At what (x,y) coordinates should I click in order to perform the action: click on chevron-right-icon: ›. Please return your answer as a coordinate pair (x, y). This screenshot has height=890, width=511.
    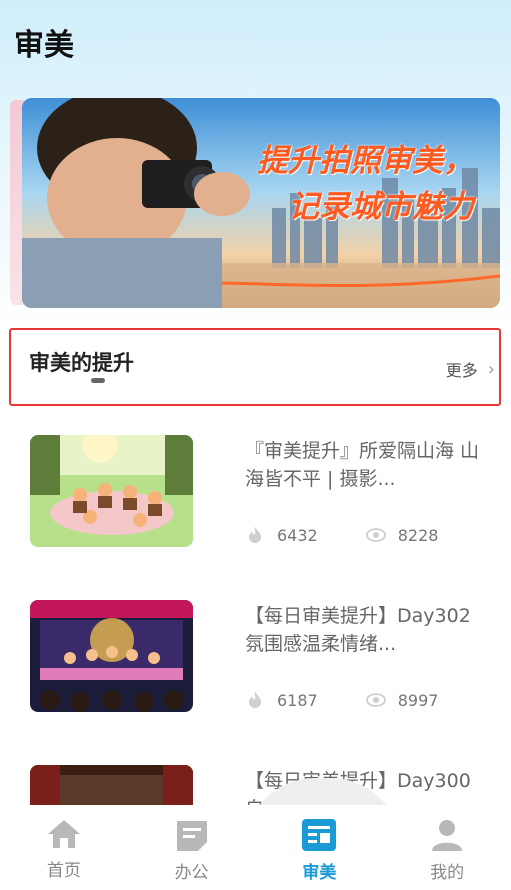
    Looking at the image, I should click on (491, 369).